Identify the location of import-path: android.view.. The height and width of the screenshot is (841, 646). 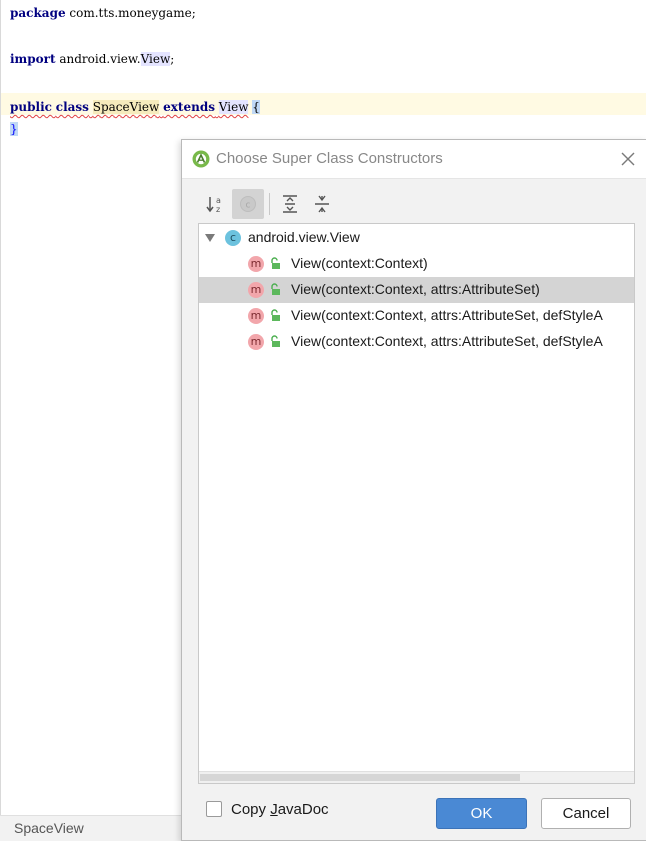
(98, 59).